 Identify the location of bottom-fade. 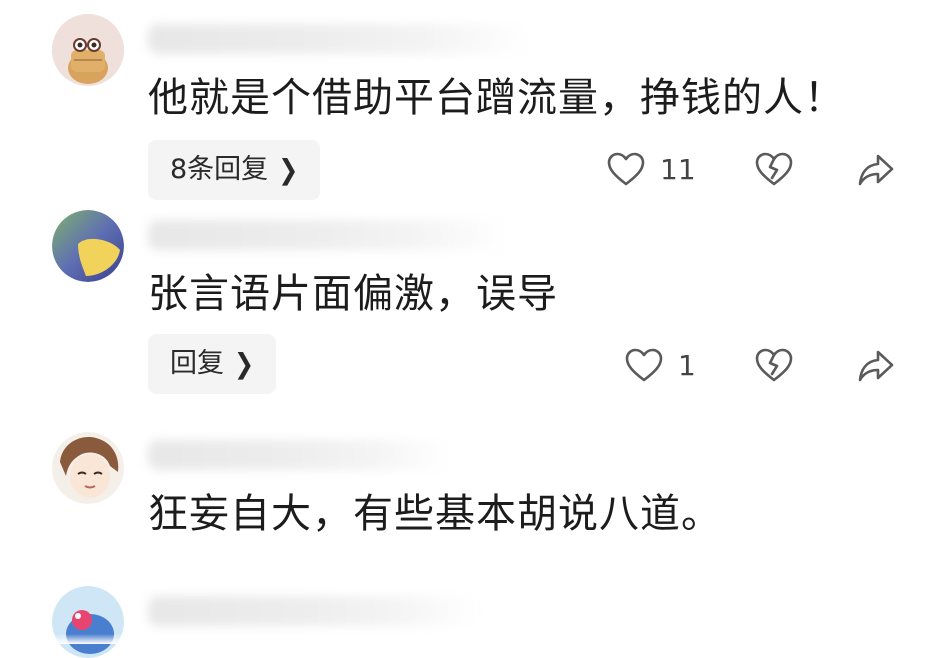
(474, 639).